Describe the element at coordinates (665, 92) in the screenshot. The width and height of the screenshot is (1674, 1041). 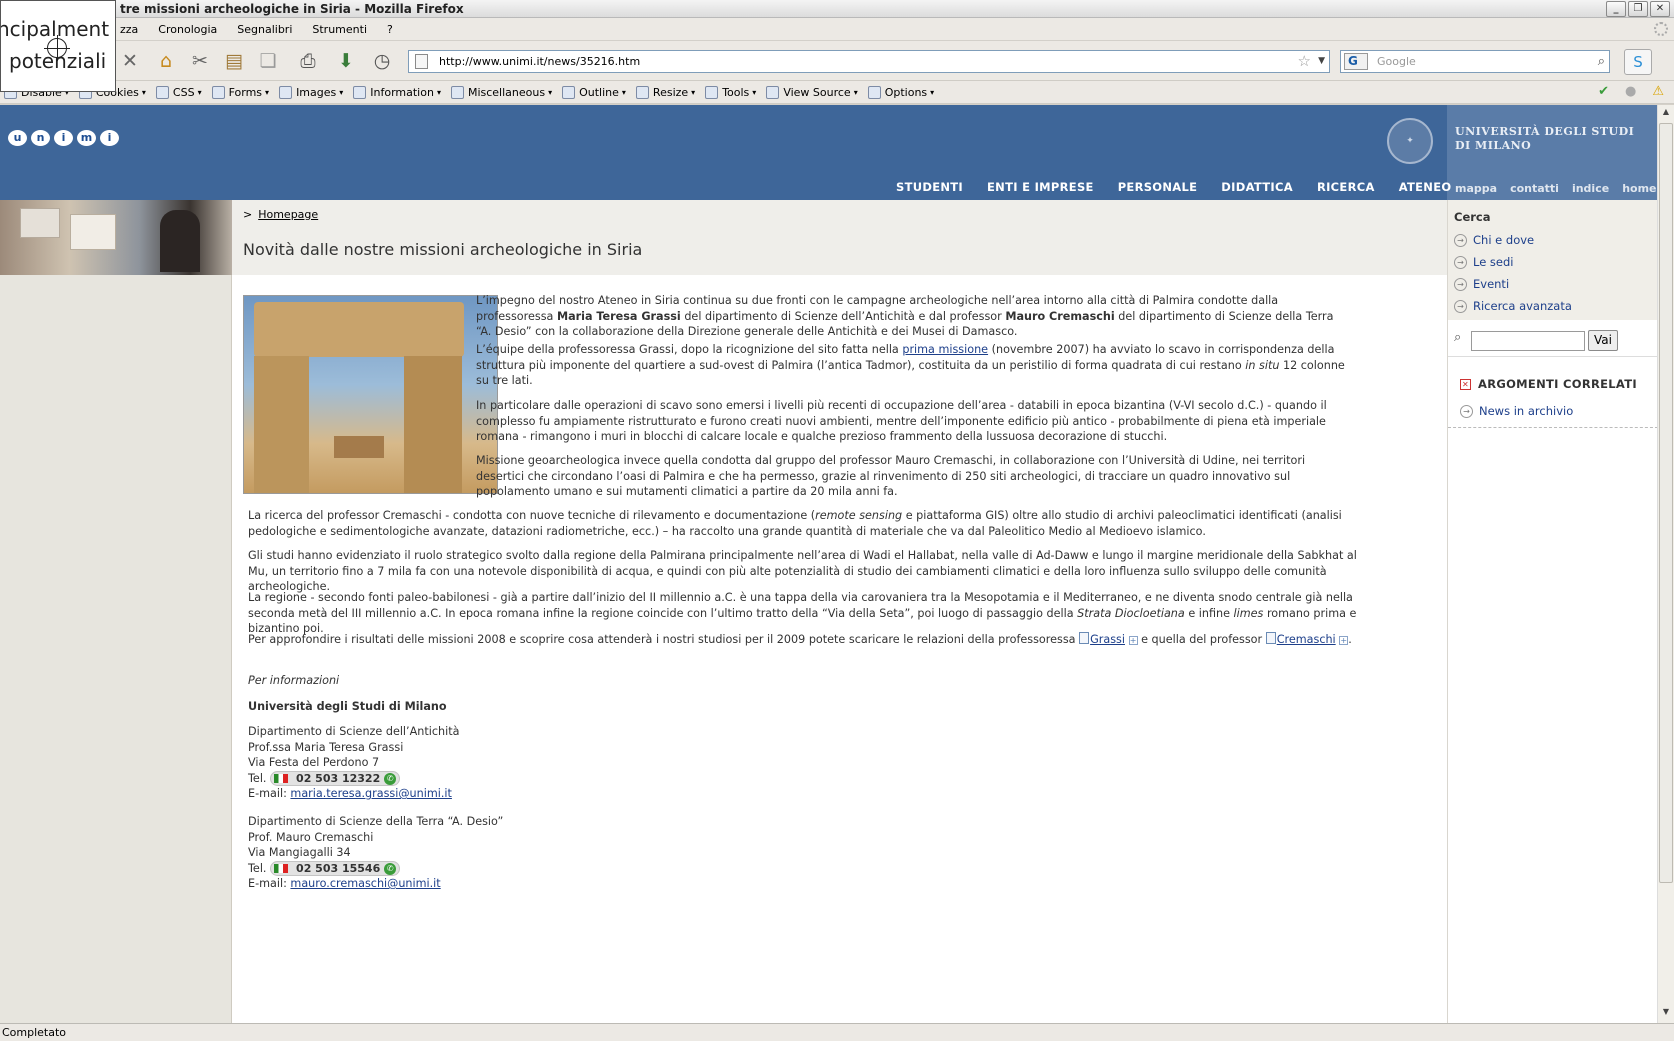
I see `dev-resize: Resize` at that location.